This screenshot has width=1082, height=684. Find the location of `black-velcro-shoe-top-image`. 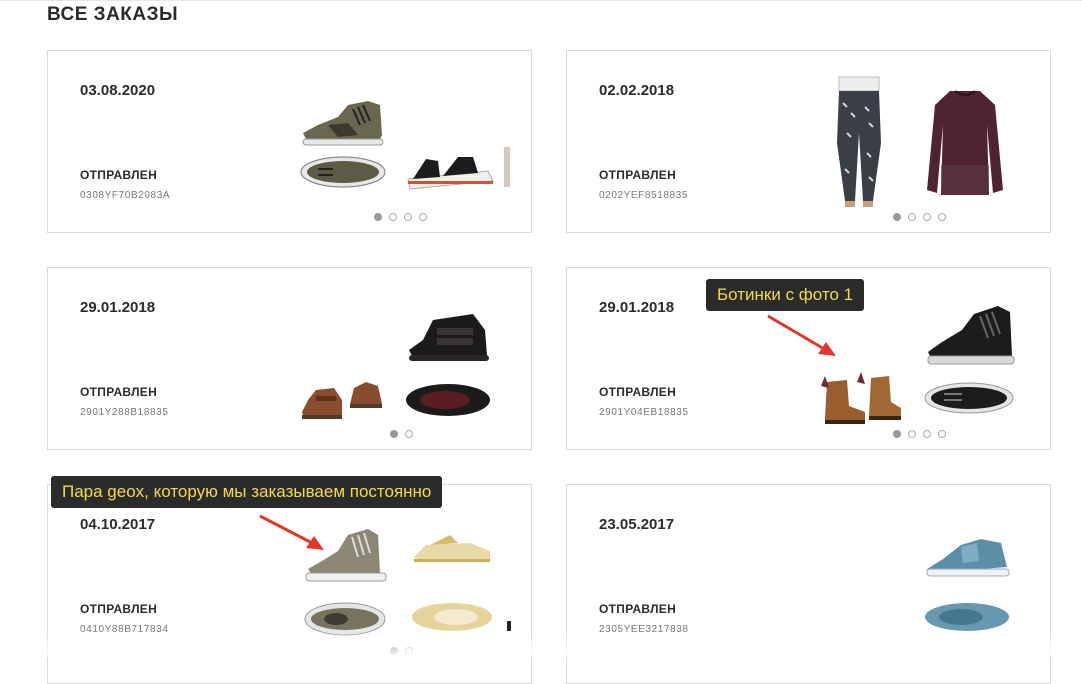

black-velcro-shoe-top-image is located at coordinates (448, 400).